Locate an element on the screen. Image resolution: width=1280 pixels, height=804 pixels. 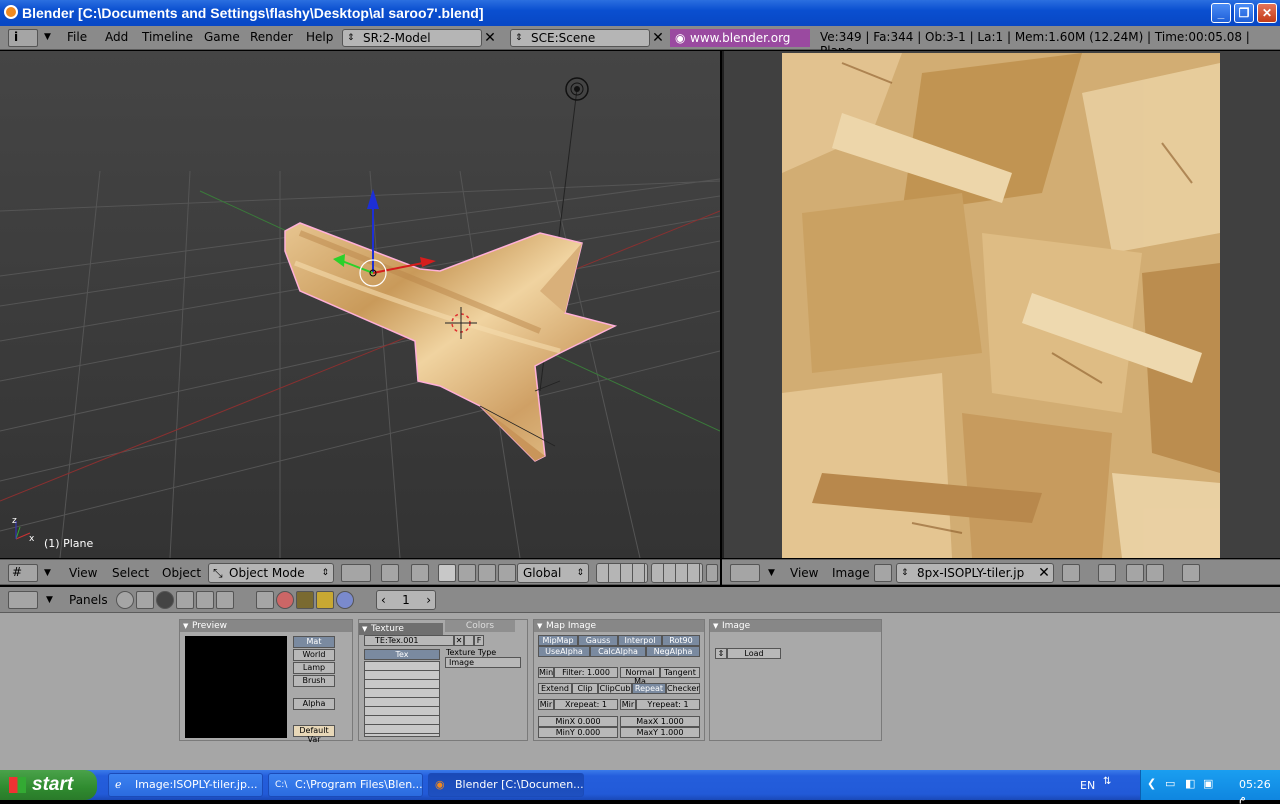
tray-expand-icon: ❮ is located at coordinates (1151, 783).